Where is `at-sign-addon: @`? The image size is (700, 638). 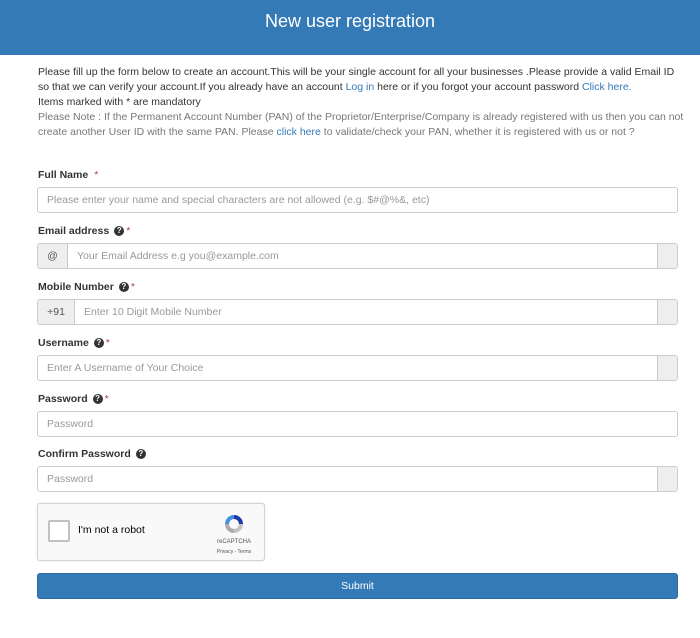 at-sign-addon: @ is located at coordinates (53, 256).